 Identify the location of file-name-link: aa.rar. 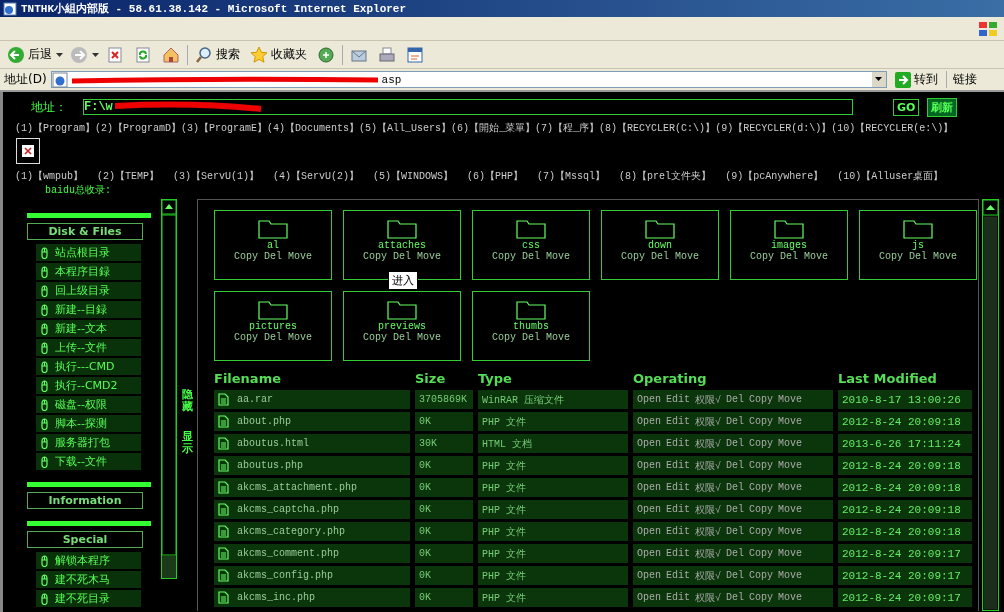
(255, 399).